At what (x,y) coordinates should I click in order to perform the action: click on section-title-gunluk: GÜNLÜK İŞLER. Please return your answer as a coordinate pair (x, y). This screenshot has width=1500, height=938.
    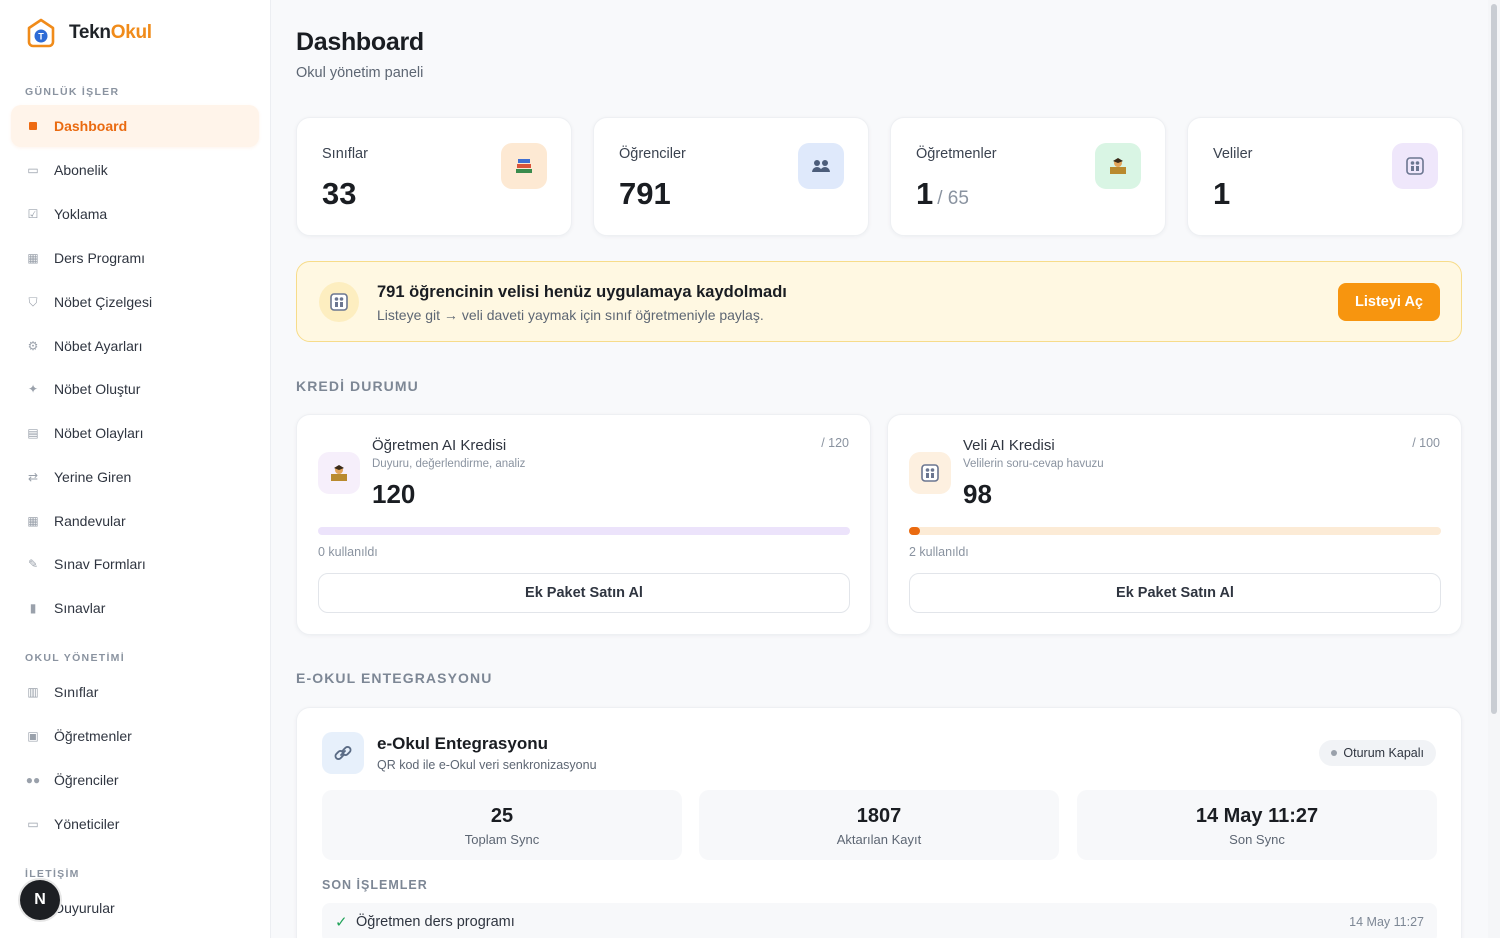
    Looking at the image, I should click on (72, 92).